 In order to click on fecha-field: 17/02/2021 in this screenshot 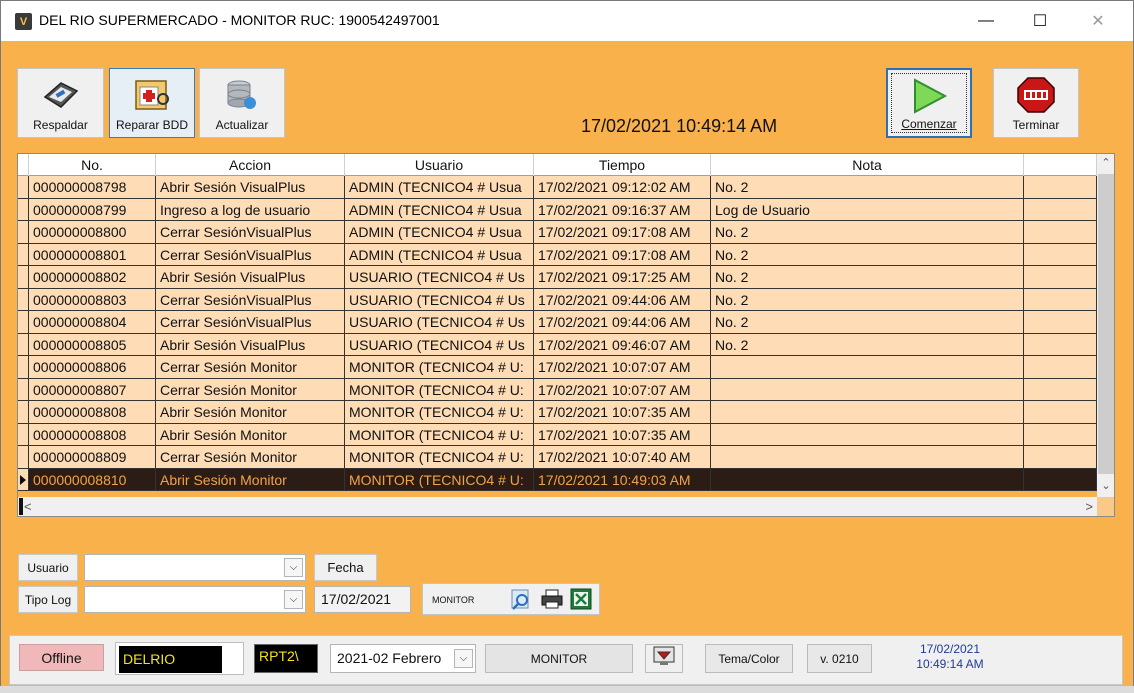, I will do `click(362, 599)`.